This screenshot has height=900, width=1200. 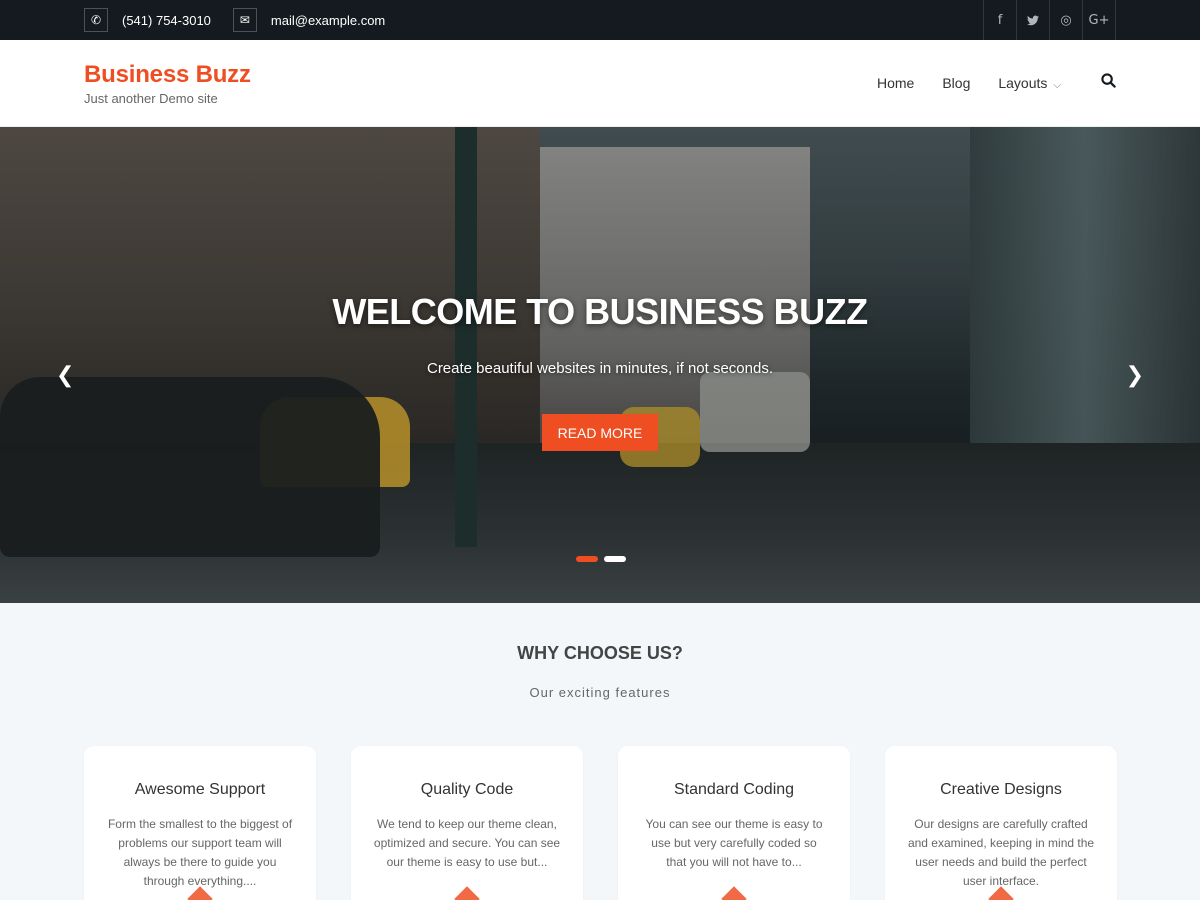 What do you see at coordinates (895, 83) in the screenshot?
I see `nav-item-home: Home` at bounding box center [895, 83].